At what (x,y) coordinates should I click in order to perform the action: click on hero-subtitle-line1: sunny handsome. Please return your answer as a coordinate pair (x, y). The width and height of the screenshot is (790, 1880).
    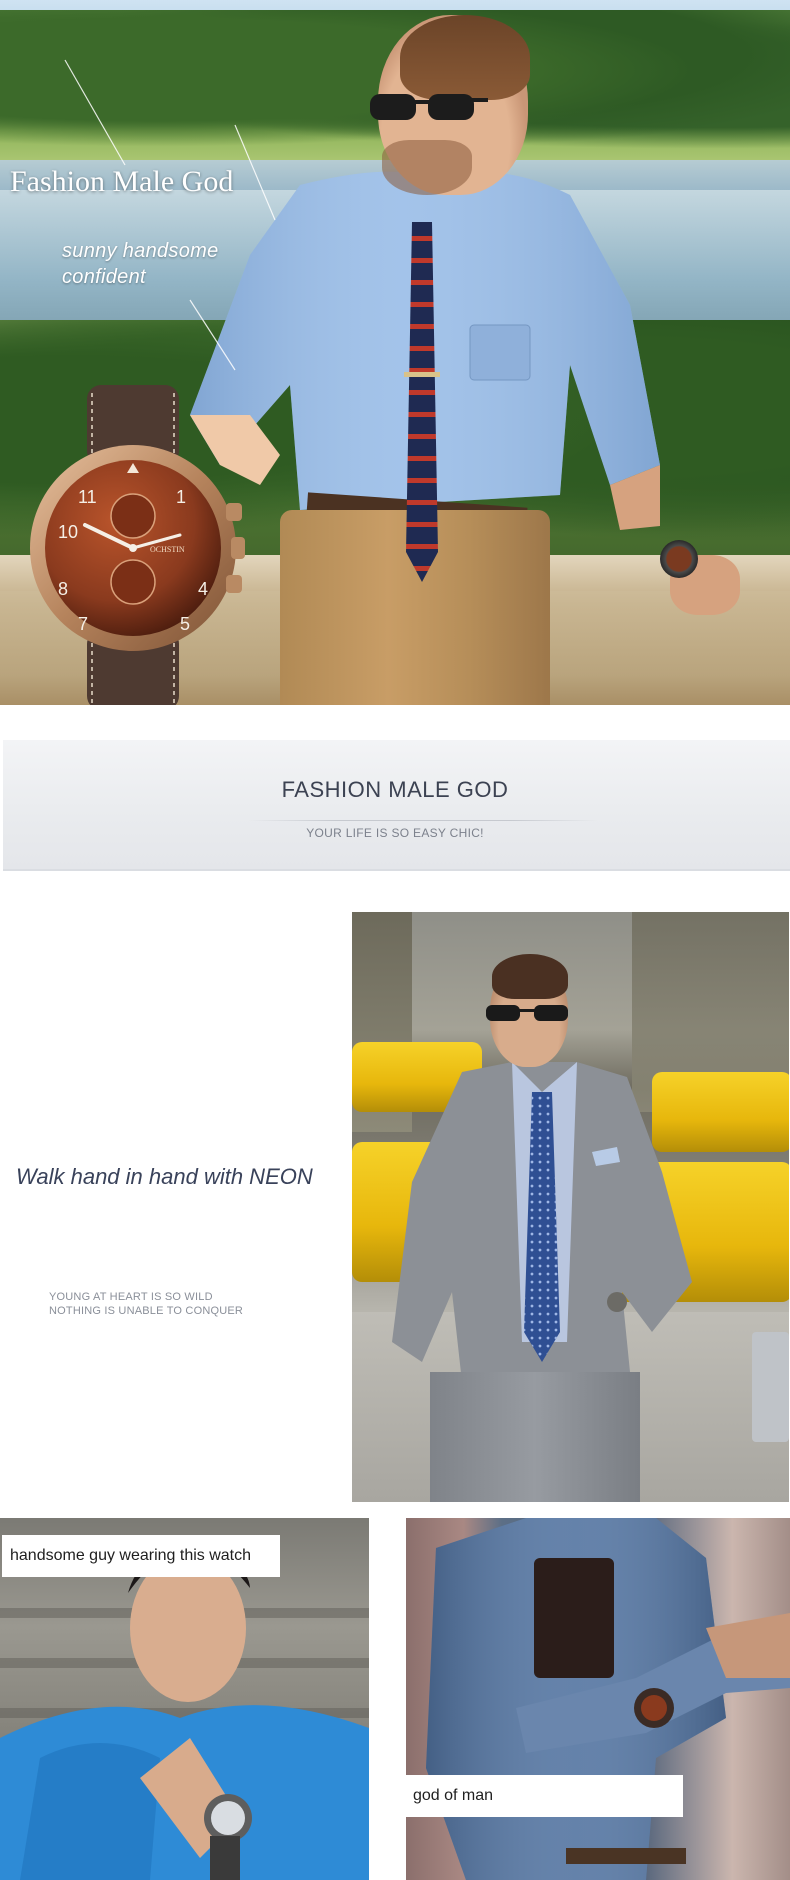
    Looking at the image, I should click on (140, 251).